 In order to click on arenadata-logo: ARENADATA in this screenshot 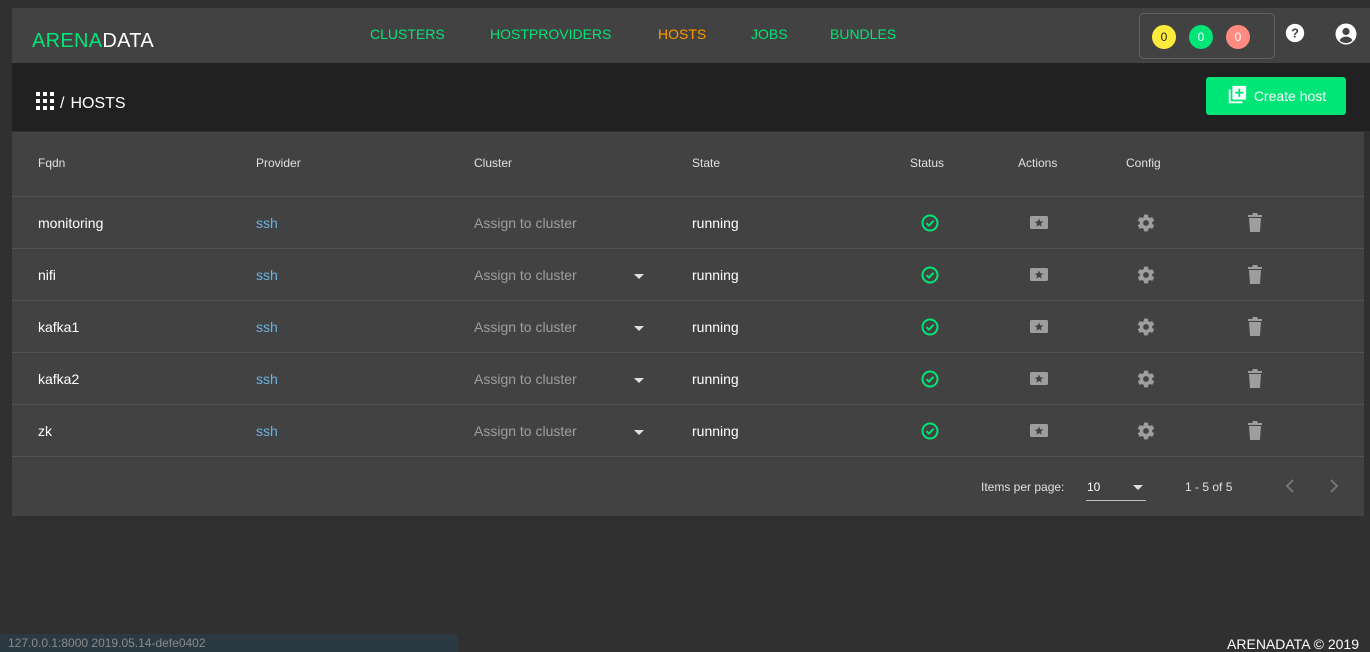, I will do `click(93, 41)`.